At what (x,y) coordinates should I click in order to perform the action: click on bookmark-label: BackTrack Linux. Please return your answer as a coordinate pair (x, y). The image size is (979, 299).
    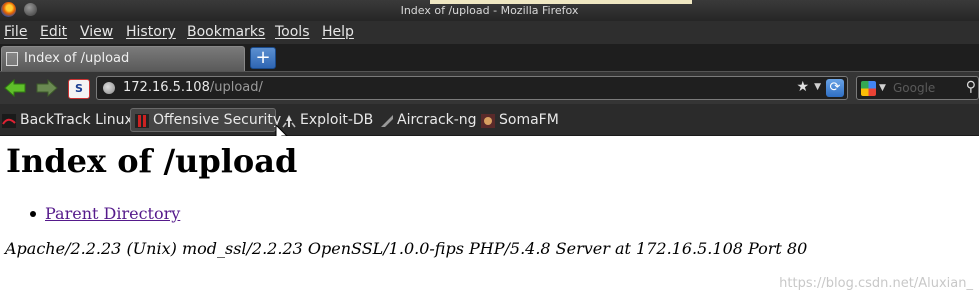
    Looking at the image, I should click on (76, 120).